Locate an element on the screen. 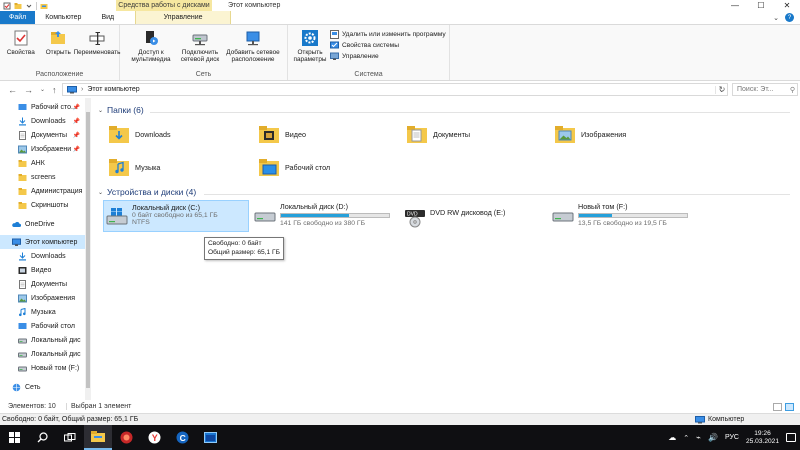  nav-quick-folder: screens is located at coordinates (51, 177).